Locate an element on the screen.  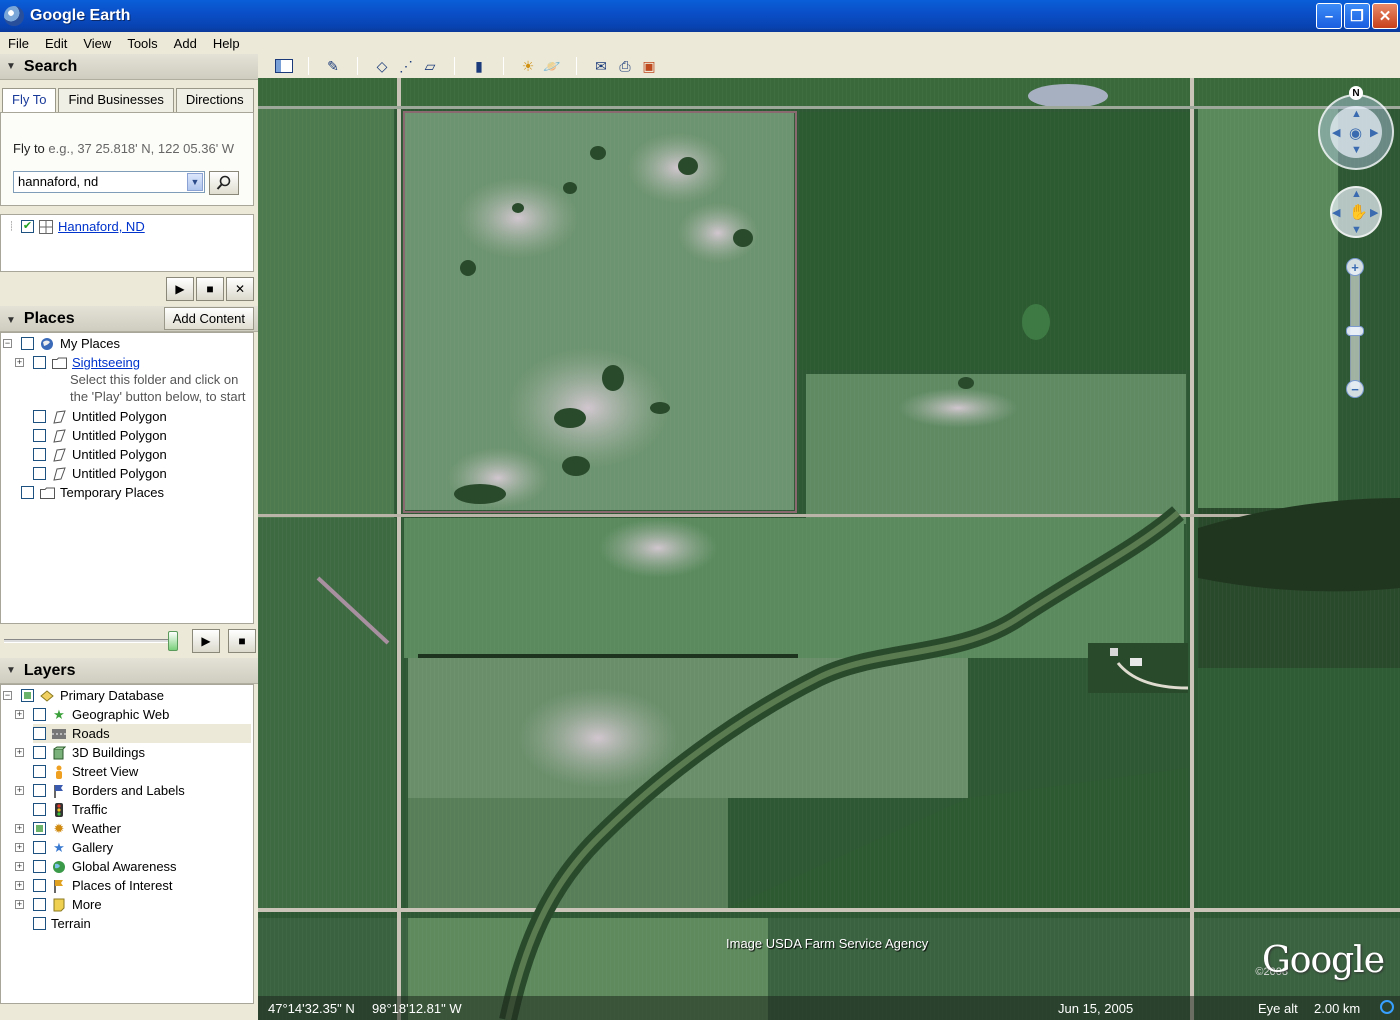
places-panel-header: ▼ Places Add Content is located at coordinates (129, 319).